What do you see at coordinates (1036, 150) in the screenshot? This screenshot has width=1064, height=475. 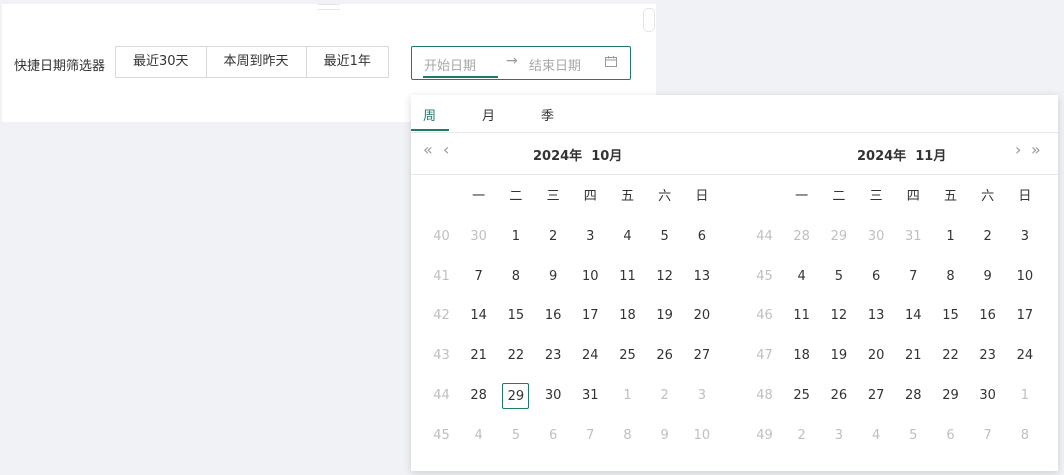 I see `double-right-icon: »` at bounding box center [1036, 150].